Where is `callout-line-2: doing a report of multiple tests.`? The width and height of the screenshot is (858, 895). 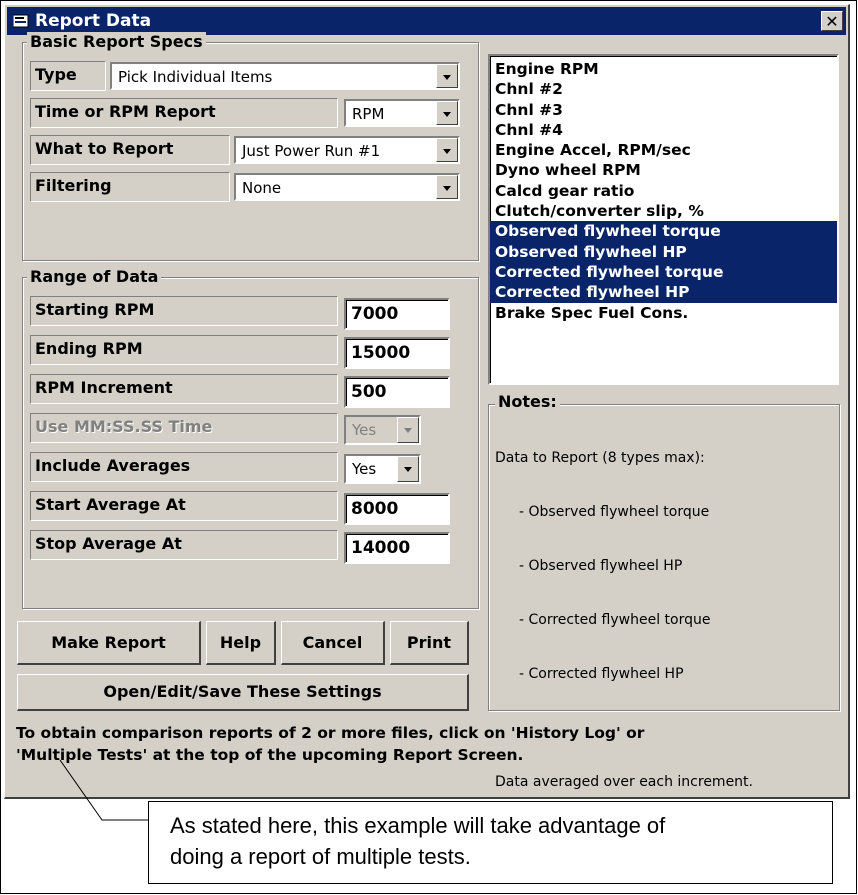 callout-line-2: doing a report of multiple tests. is located at coordinates (320, 856).